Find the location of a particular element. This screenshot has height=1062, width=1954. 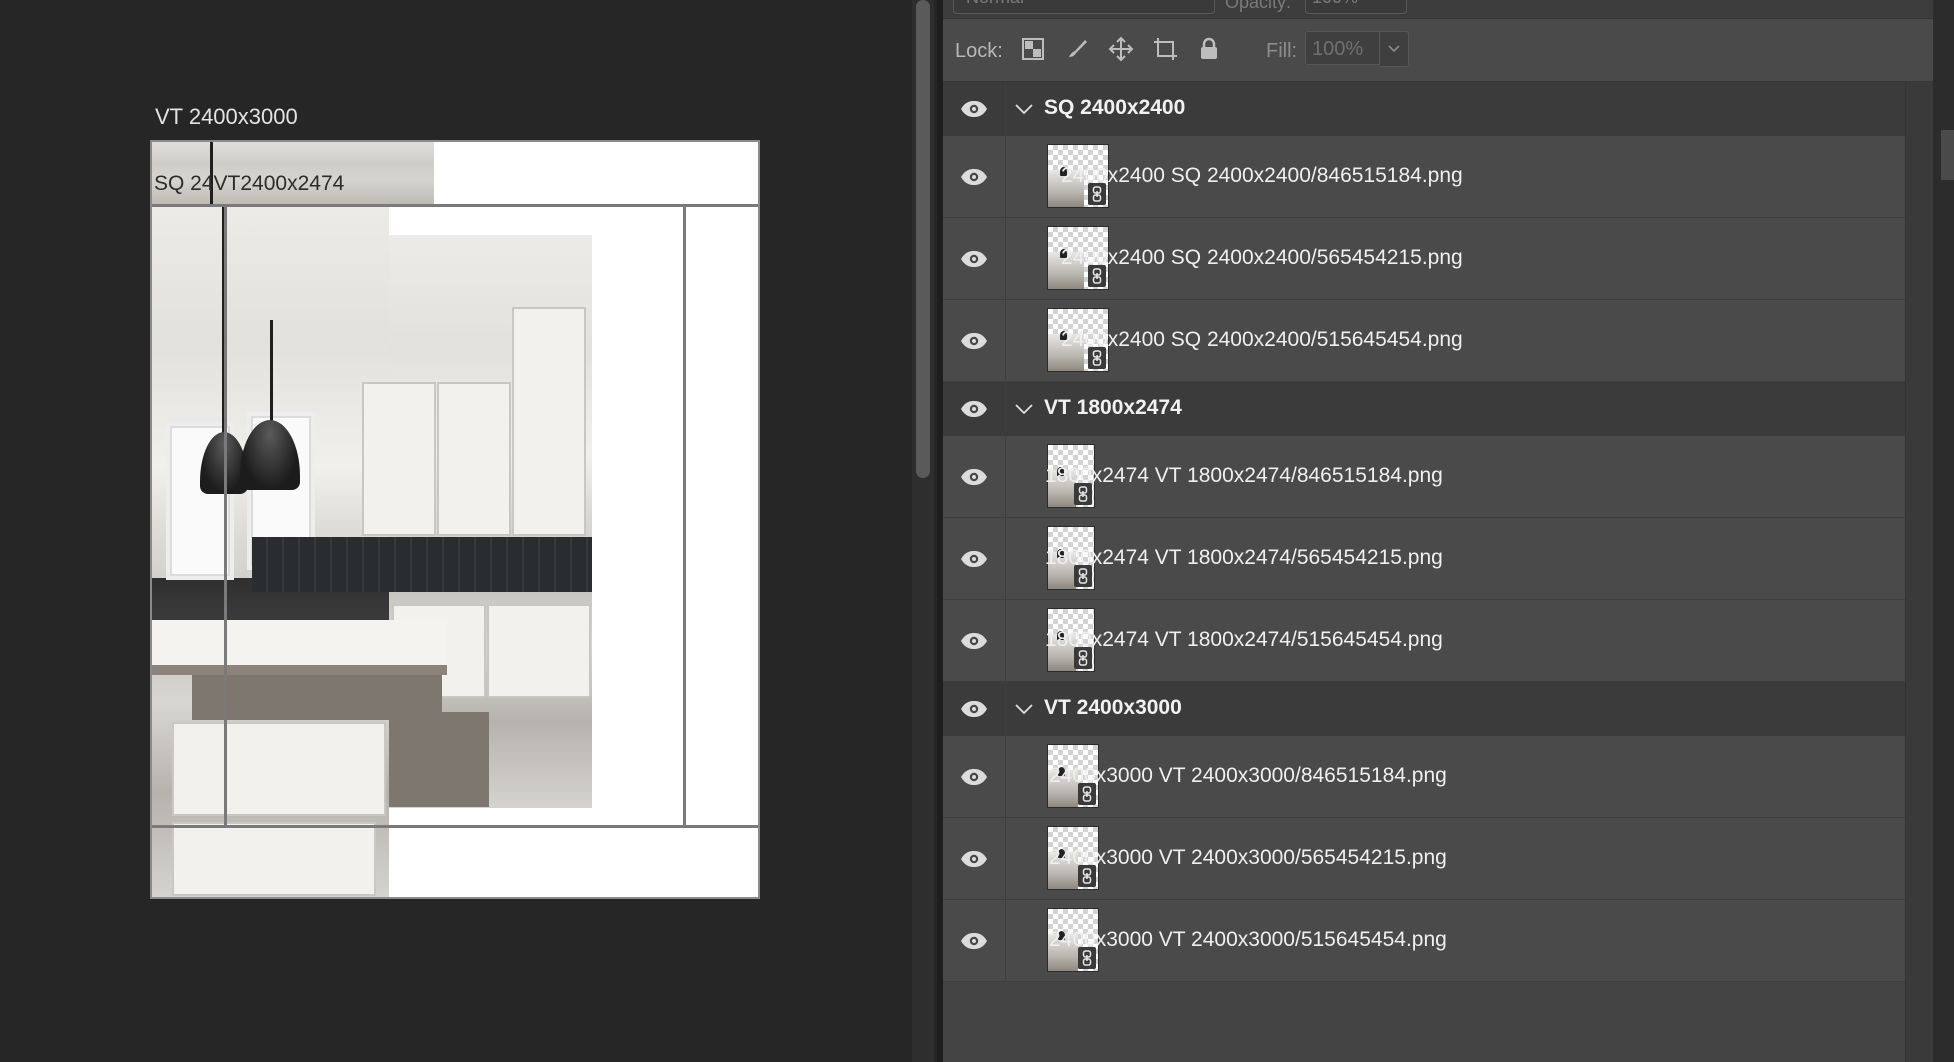

layer-row: 2400x2400 SQ 2400x2400/565454215.png is located at coordinates (1424, 259).